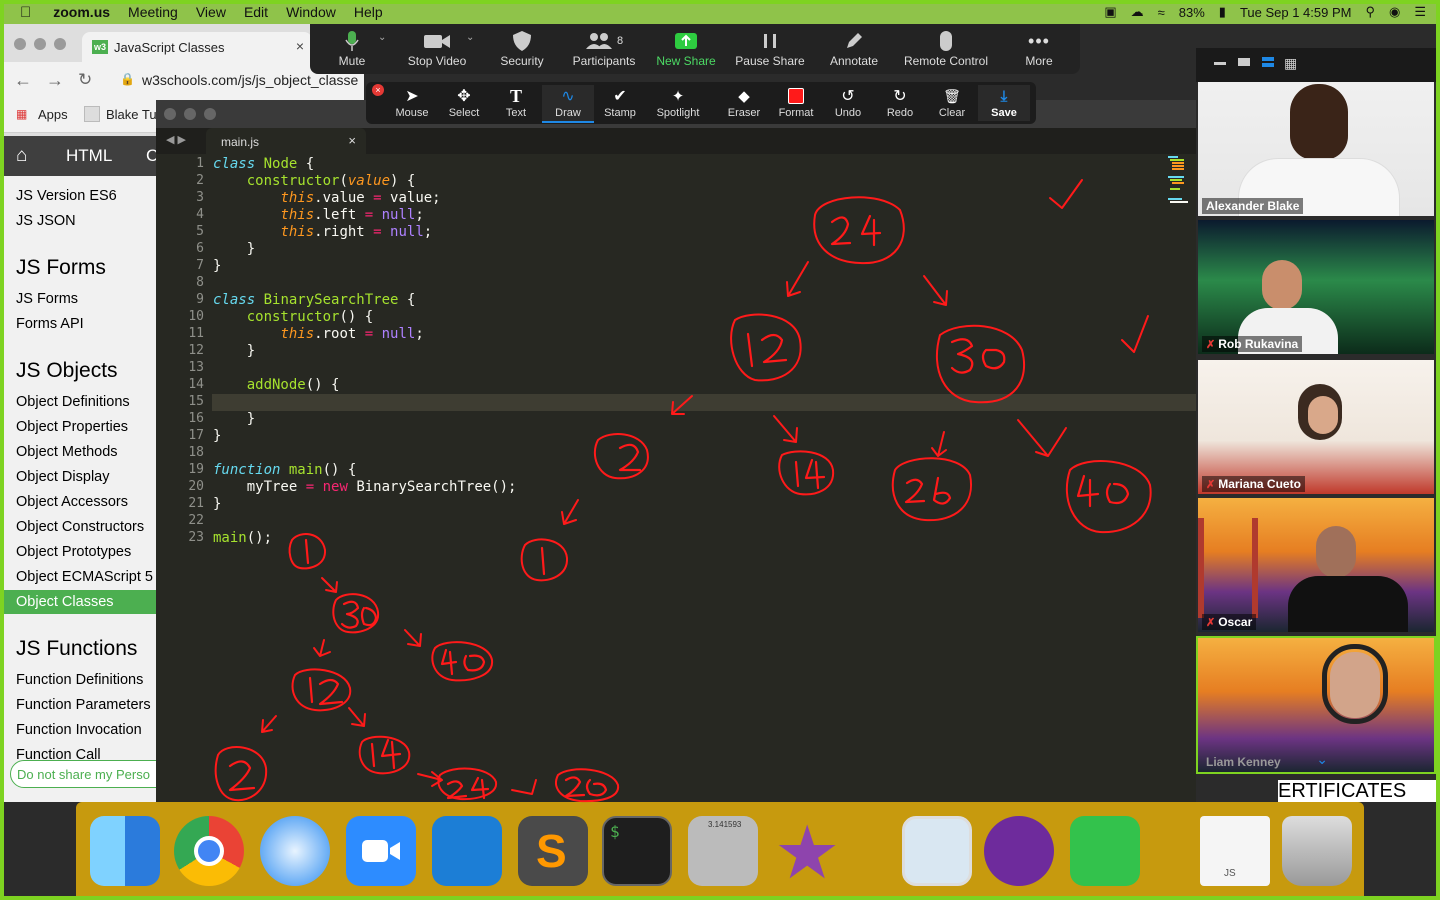  Describe the element at coordinates (854, 50) in the screenshot. I see `annotate-button: Annotate` at that location.